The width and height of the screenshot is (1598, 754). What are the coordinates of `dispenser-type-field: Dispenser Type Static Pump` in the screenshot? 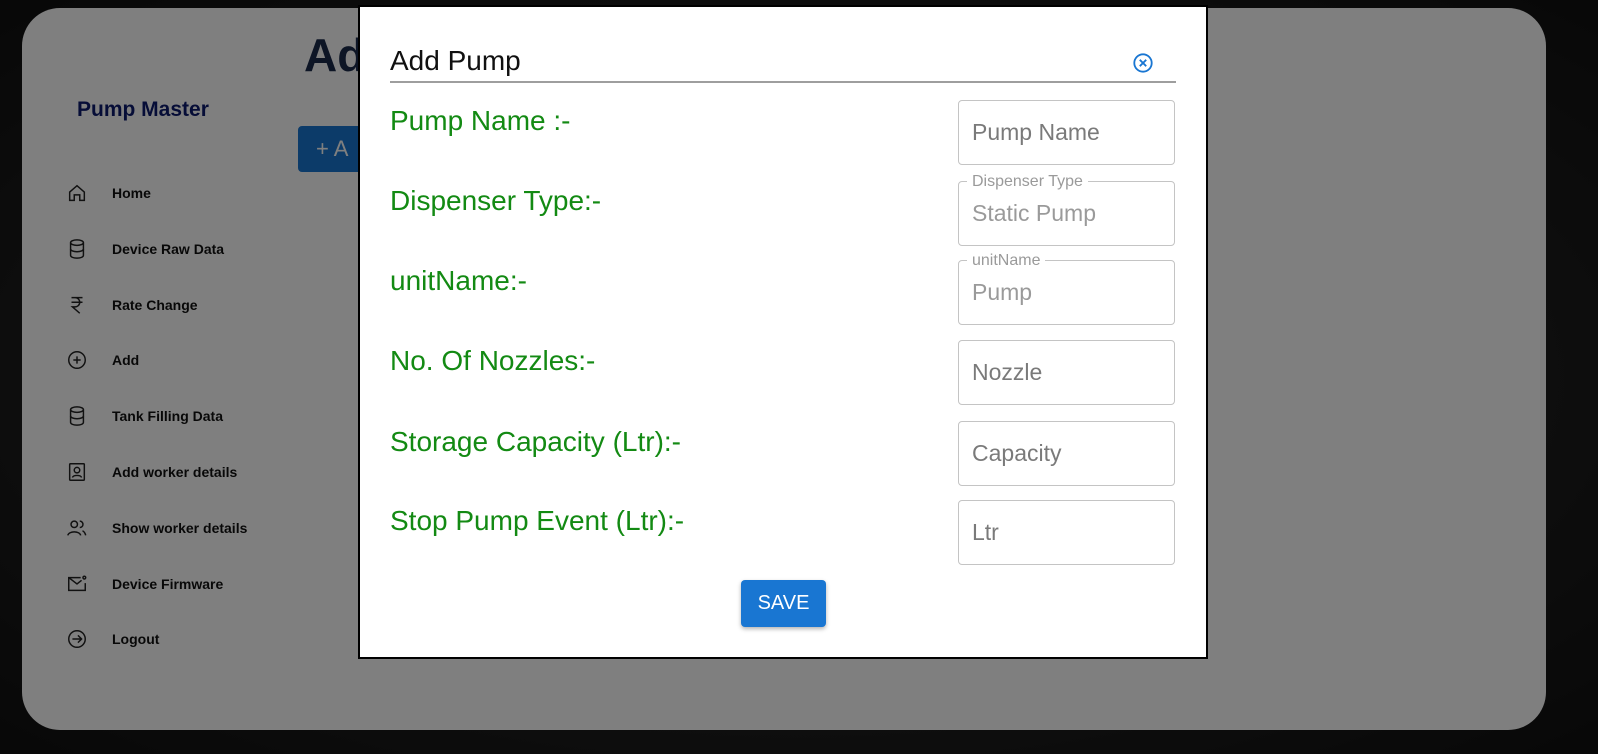 It's located at (1066, 209).